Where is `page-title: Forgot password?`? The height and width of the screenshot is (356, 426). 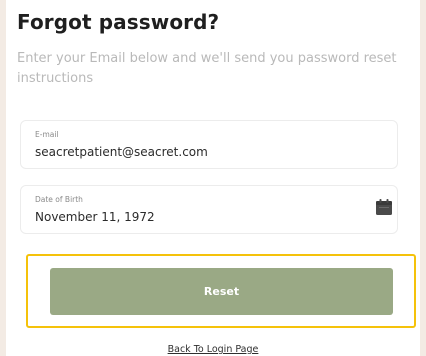 page-title: Forgot password? is located at coordinates (118, 22).